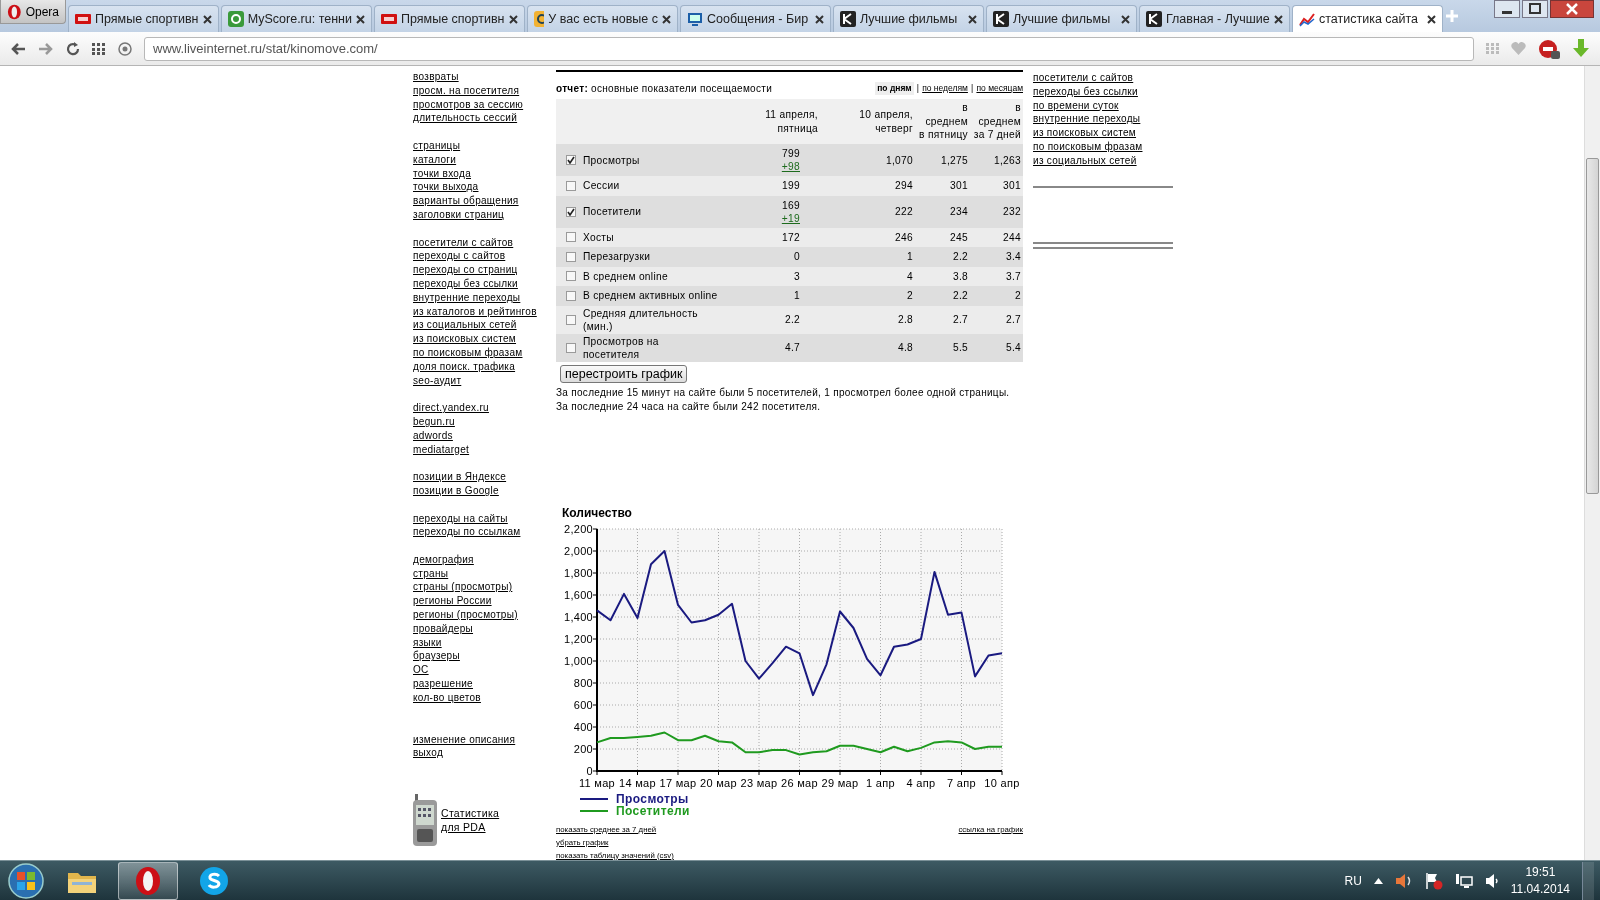 This screenshot has width=1600, height=900. What do you see at coordinates (472, 820) in the screenshot?
I see `pda-link: Статистика для PDA` at bounding box center [472, 820].